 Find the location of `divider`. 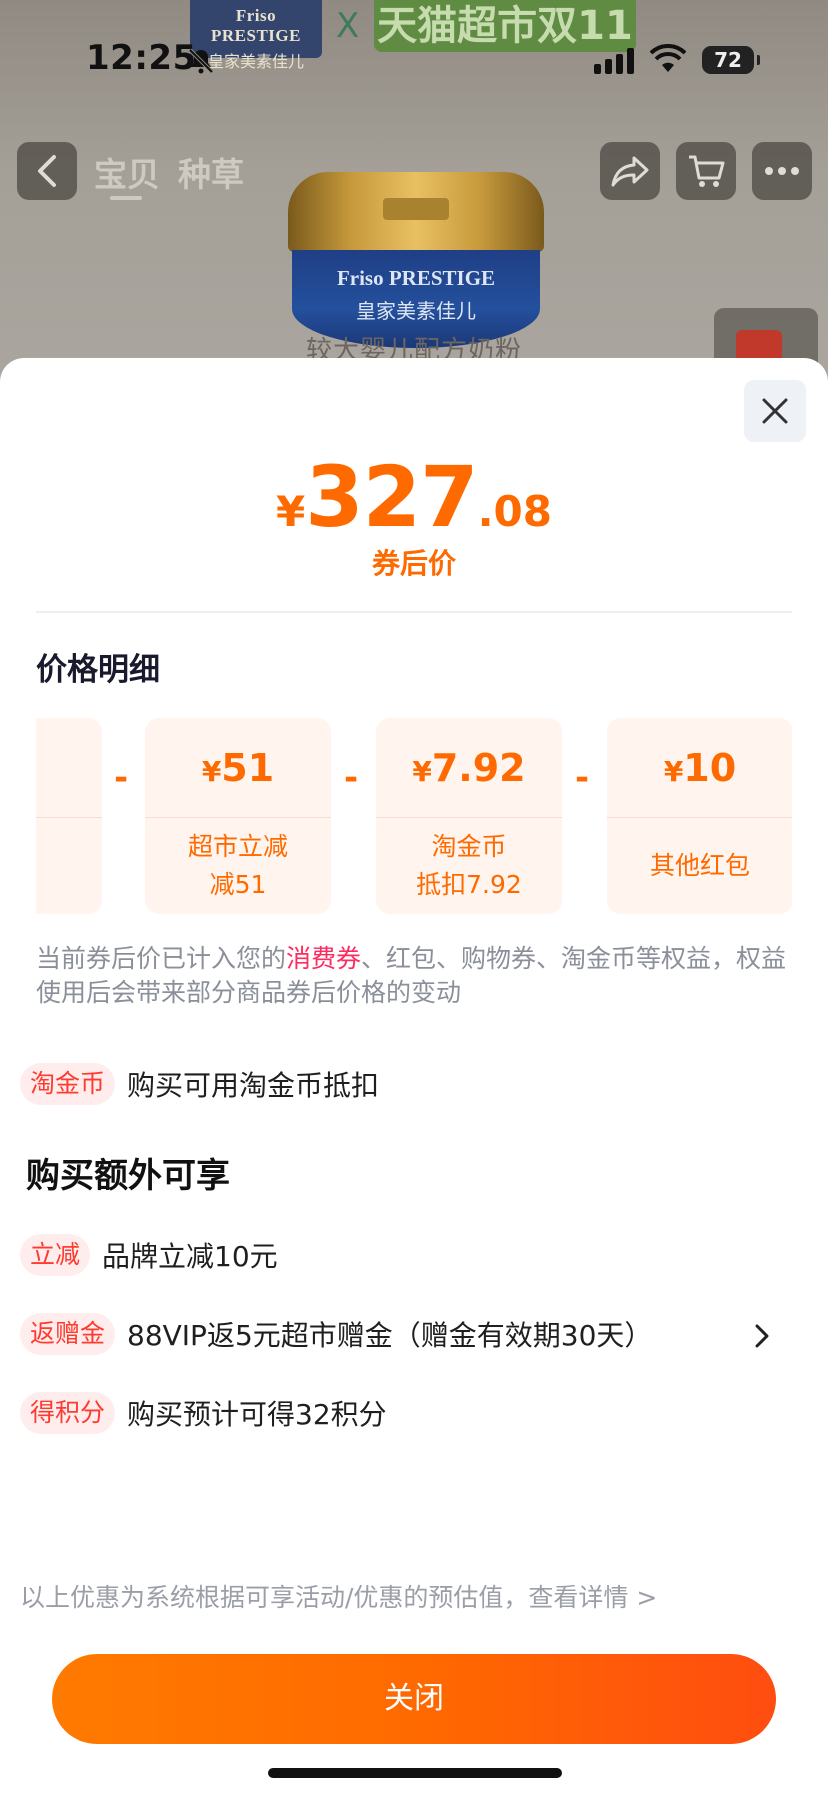

divider is located at coordinates (414, 612).